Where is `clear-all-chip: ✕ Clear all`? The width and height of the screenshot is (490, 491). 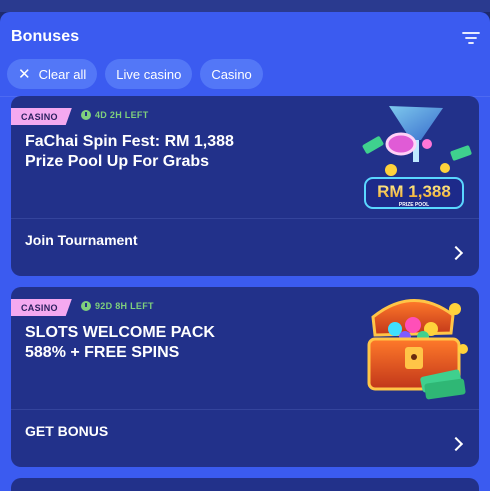 clear-all-chip: ✕ Clear all is located at coordinates (52, 74).